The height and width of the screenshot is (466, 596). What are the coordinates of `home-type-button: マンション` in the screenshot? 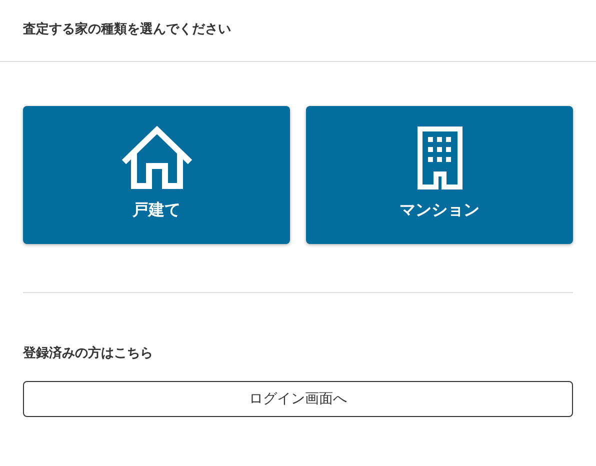 It's located at (439, 175).